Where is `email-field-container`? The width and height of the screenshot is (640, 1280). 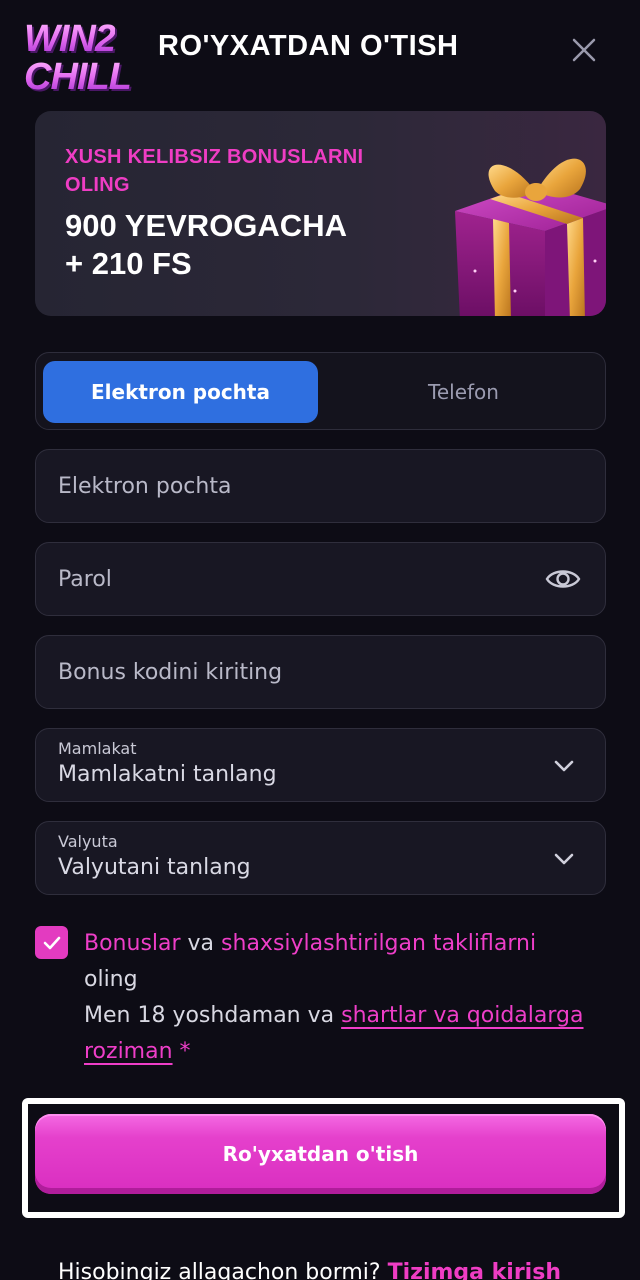 email-field-container is located at coordinates (320, 486).